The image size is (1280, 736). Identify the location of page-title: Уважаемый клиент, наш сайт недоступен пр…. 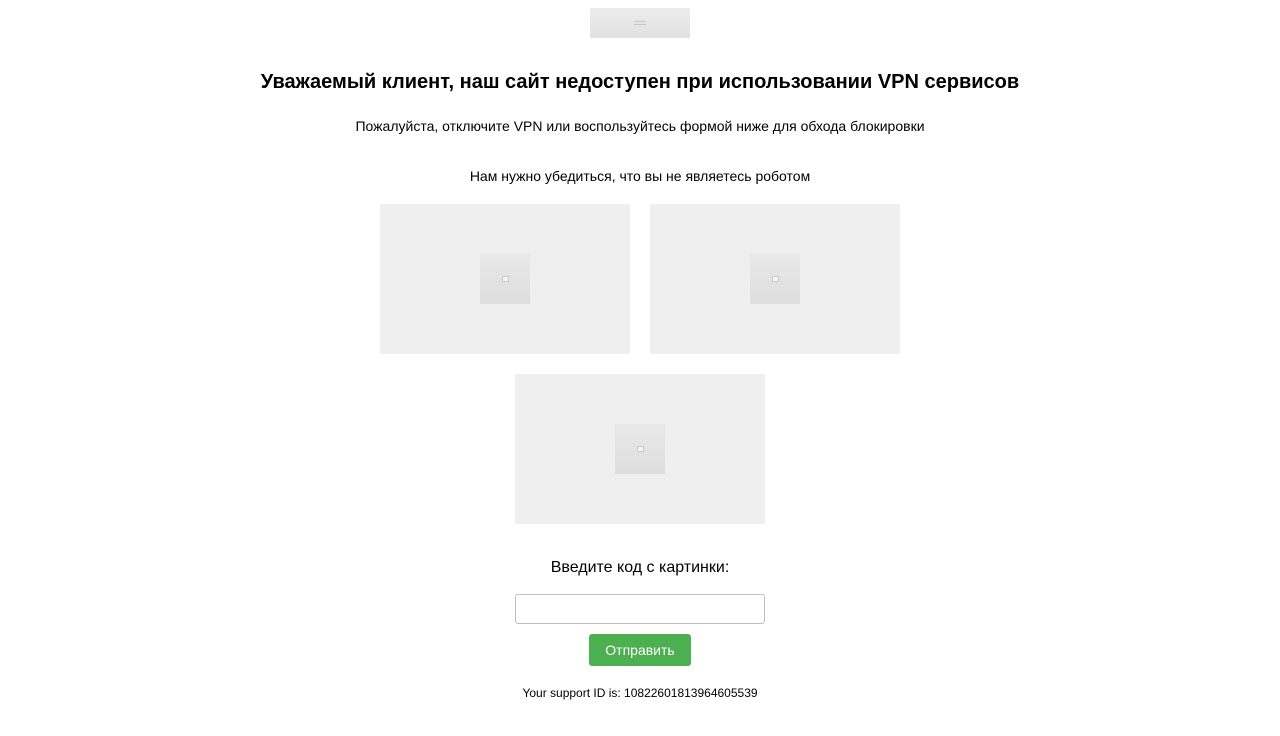
(640, 82).